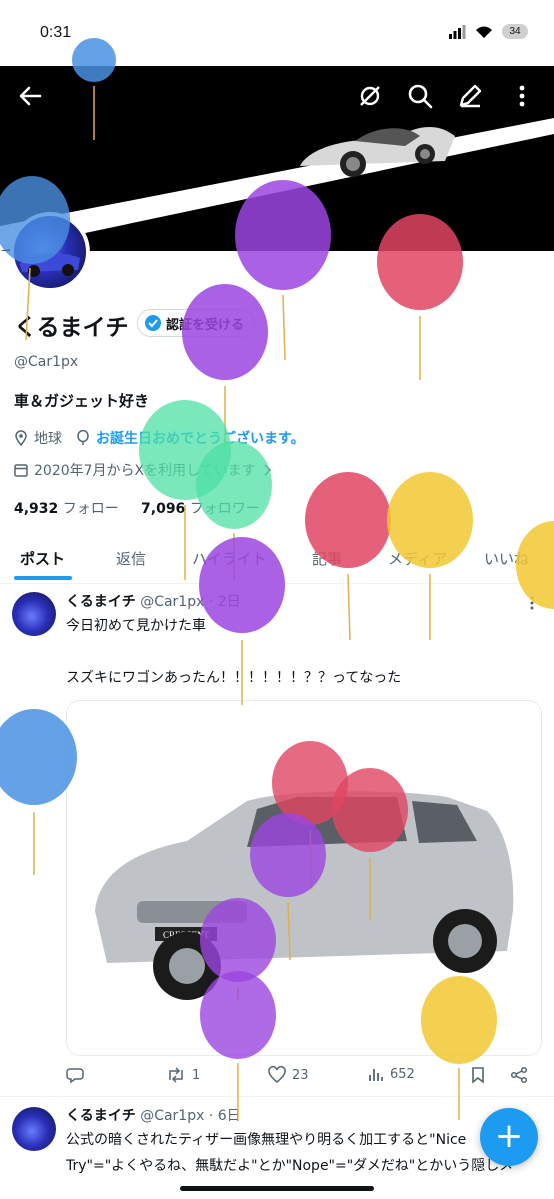 Image resolution: width=554 pixels, height=1199 pixels. What do you see at coordinates (190, 1116) in the screenshot?
I see `post-handle-time: @Car1px · 6日` at bounding box center [190, 1116].